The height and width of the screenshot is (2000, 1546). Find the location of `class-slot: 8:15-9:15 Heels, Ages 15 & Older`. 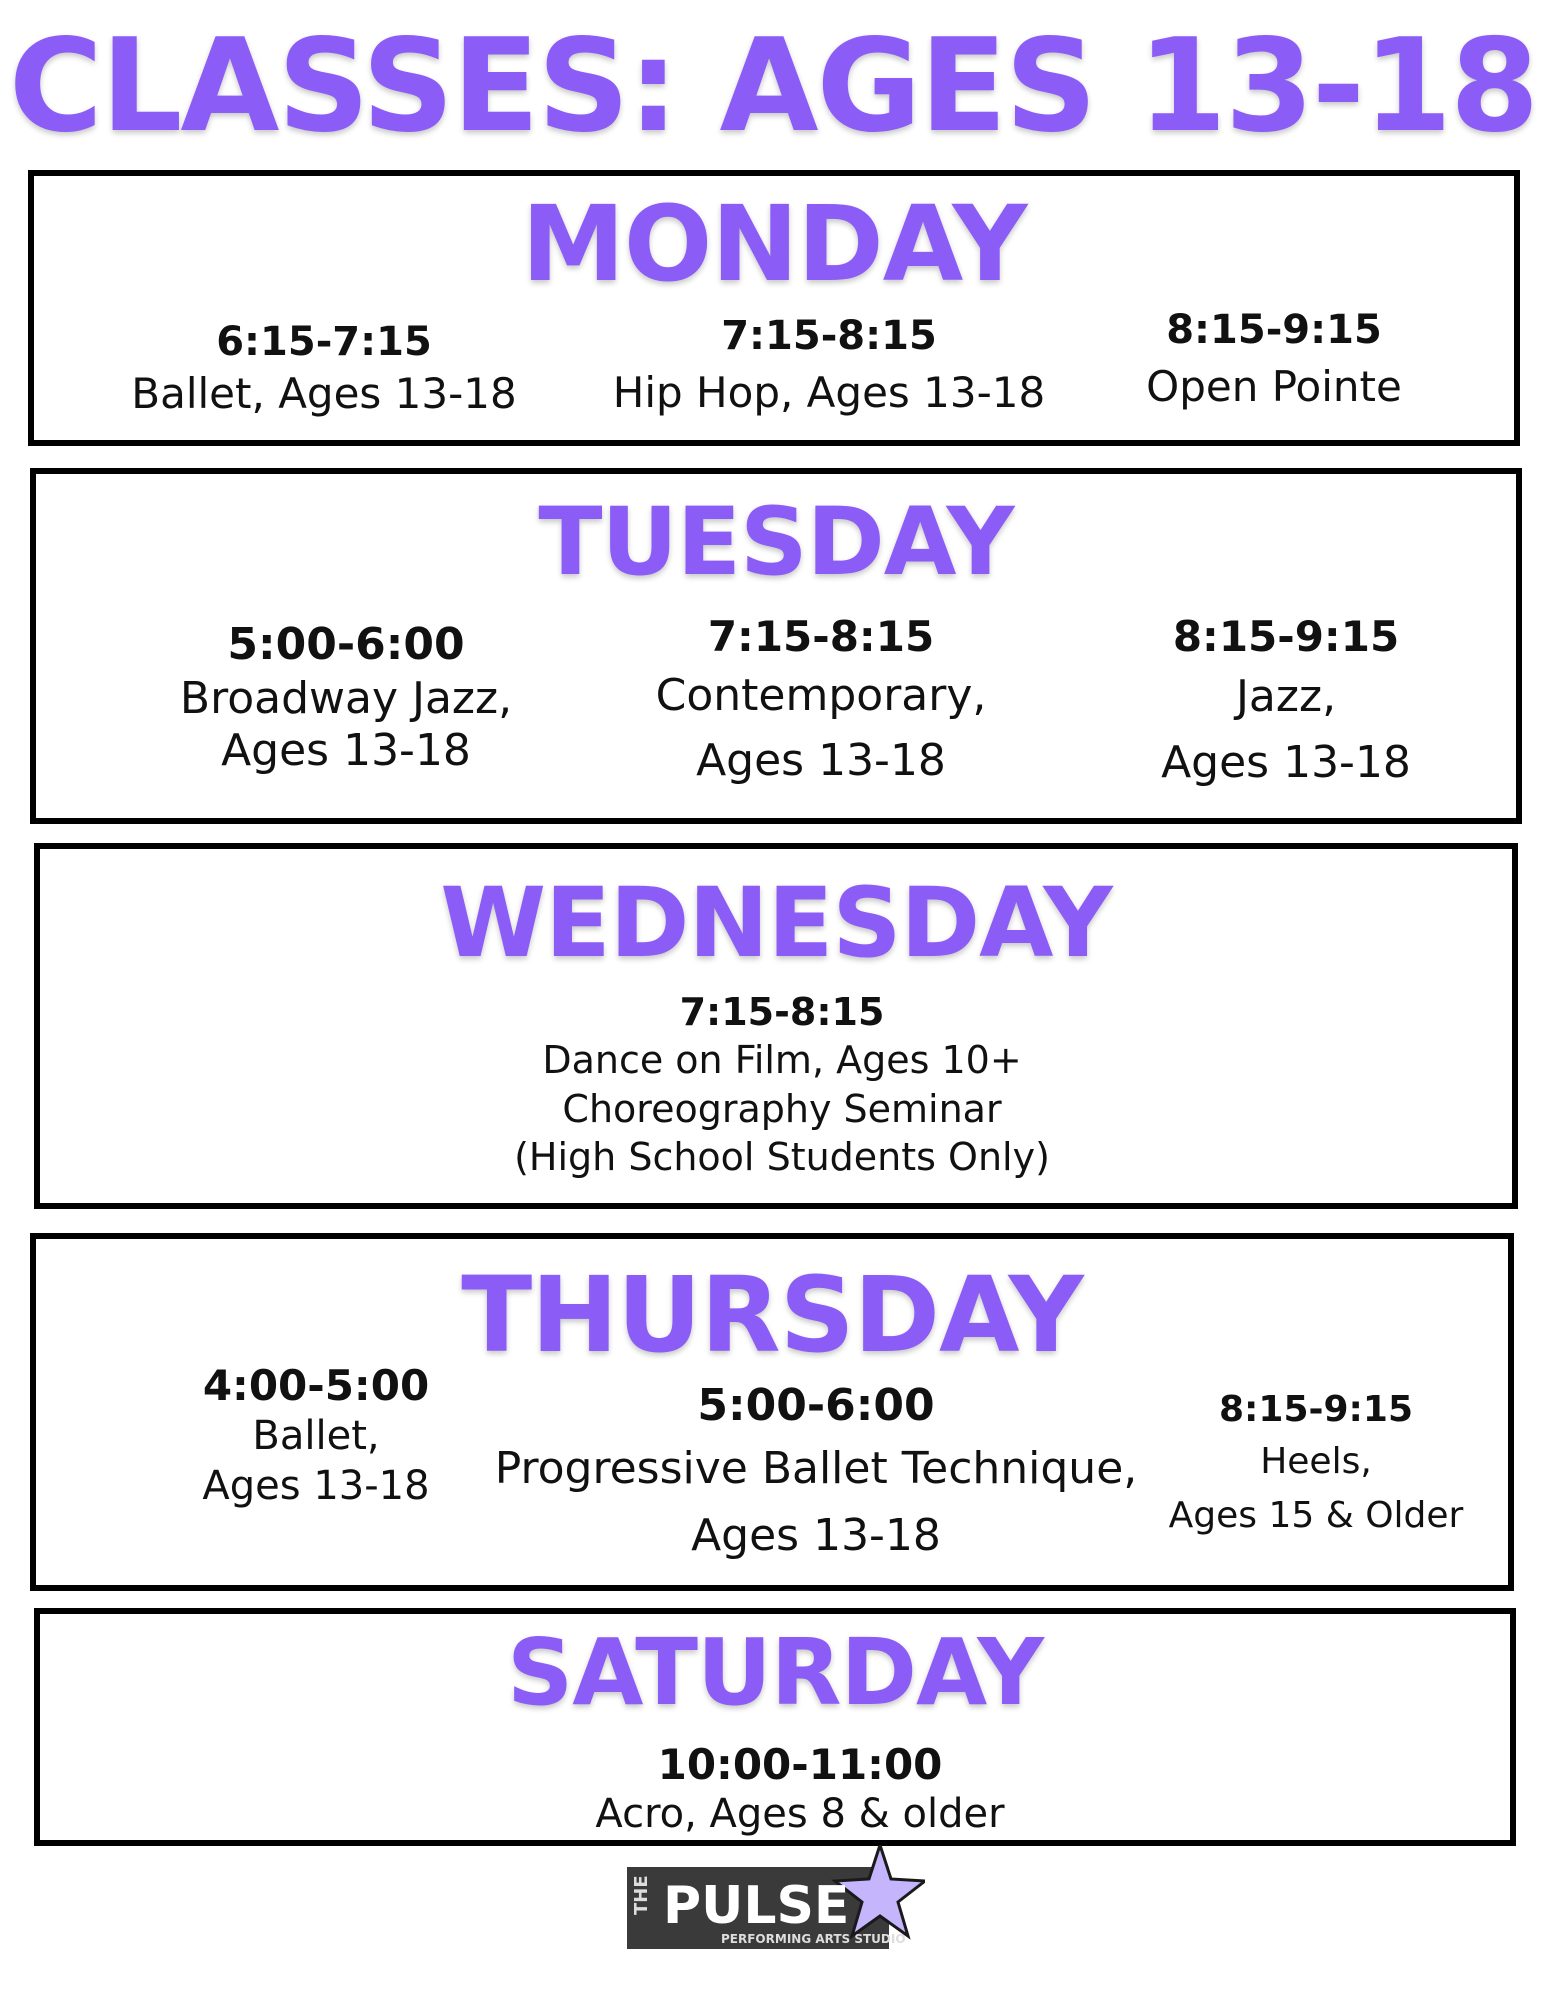

class-slot: 8:15-9:15 Heels, Ages 15 & Older is located at coordinates (1316, 1464).